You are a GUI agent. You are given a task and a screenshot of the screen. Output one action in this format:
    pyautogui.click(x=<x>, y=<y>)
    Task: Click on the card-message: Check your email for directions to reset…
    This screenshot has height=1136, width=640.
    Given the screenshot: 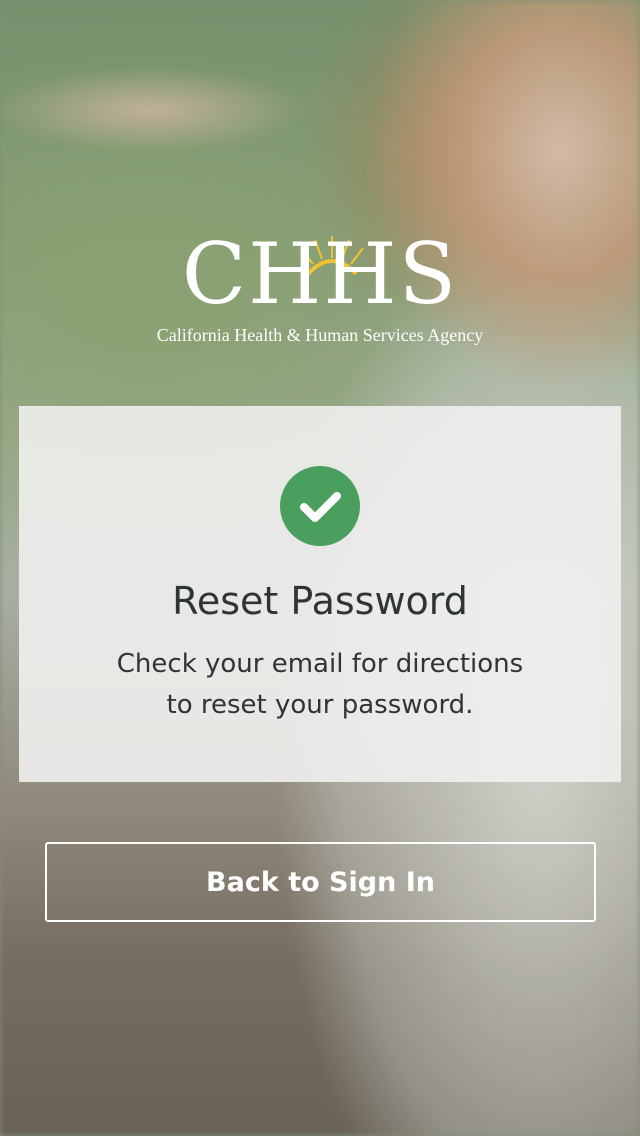 What is the action you would take?
    pyautogui.click(x=320, y=684)
    